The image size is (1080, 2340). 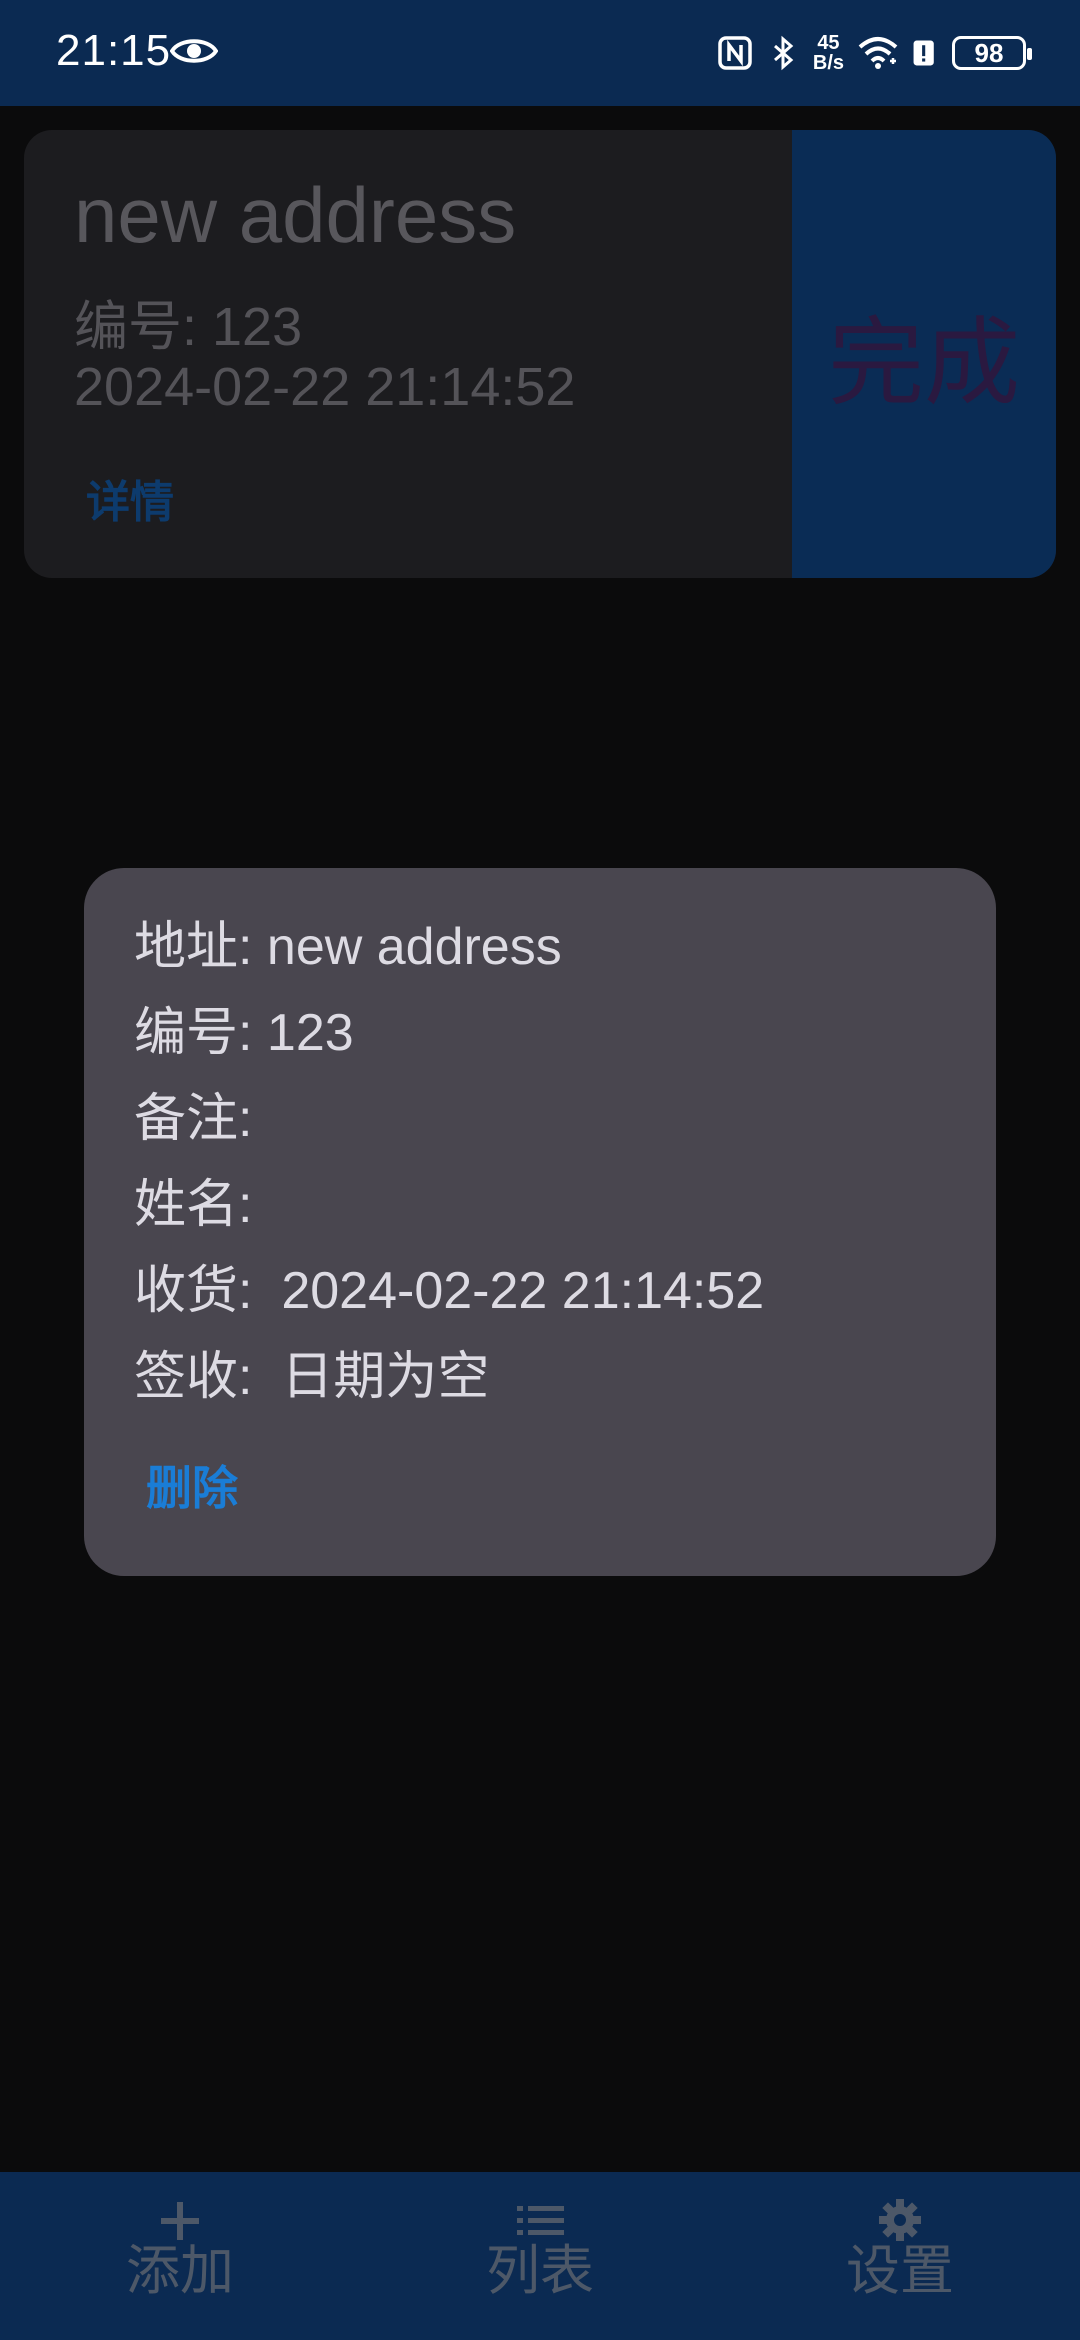 What do you see at coordinates (348, 947) in the screenshot?
I see `dialog-address: 地址: new address` at bounding box center [348, 947].